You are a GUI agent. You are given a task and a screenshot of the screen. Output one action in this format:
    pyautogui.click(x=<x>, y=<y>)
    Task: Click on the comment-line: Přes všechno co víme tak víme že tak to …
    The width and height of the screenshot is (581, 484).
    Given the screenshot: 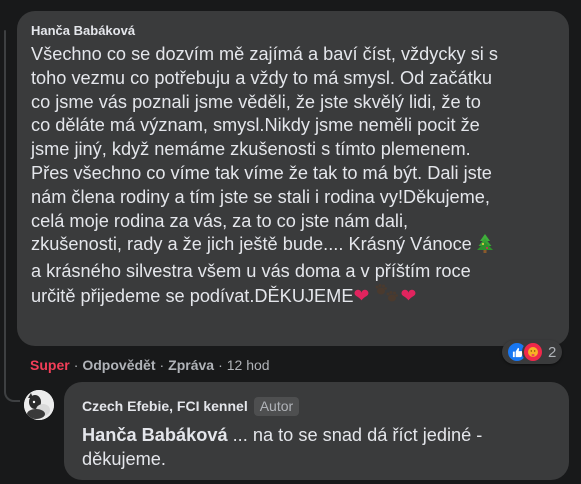 What is the action you would take?
    pyautogui.click(x=261, y=172)
    